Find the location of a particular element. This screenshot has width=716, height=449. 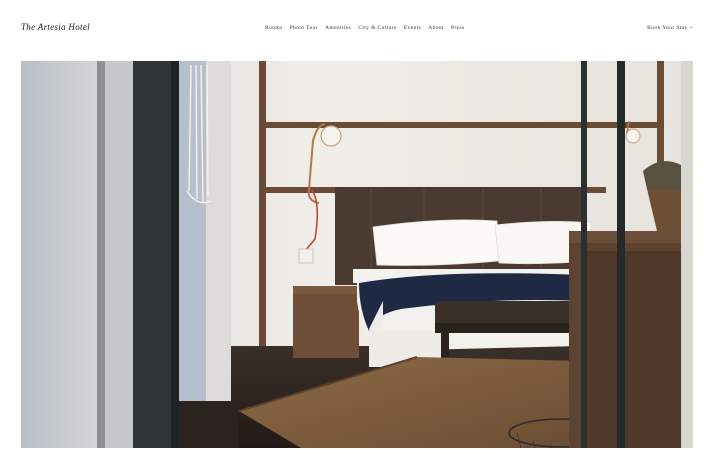

site-logo: The Artesia Hotel is located at coordinates (55, 27).